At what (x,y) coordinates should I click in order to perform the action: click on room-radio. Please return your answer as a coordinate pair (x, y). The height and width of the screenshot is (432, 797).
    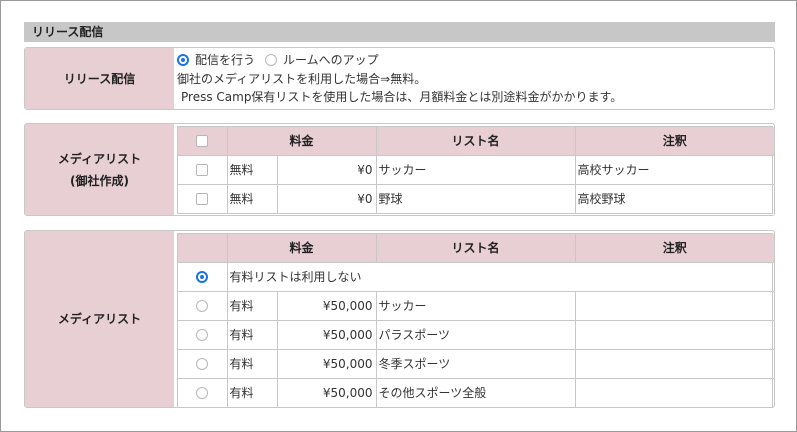
    Looking at the image, I should click on (271, 60).